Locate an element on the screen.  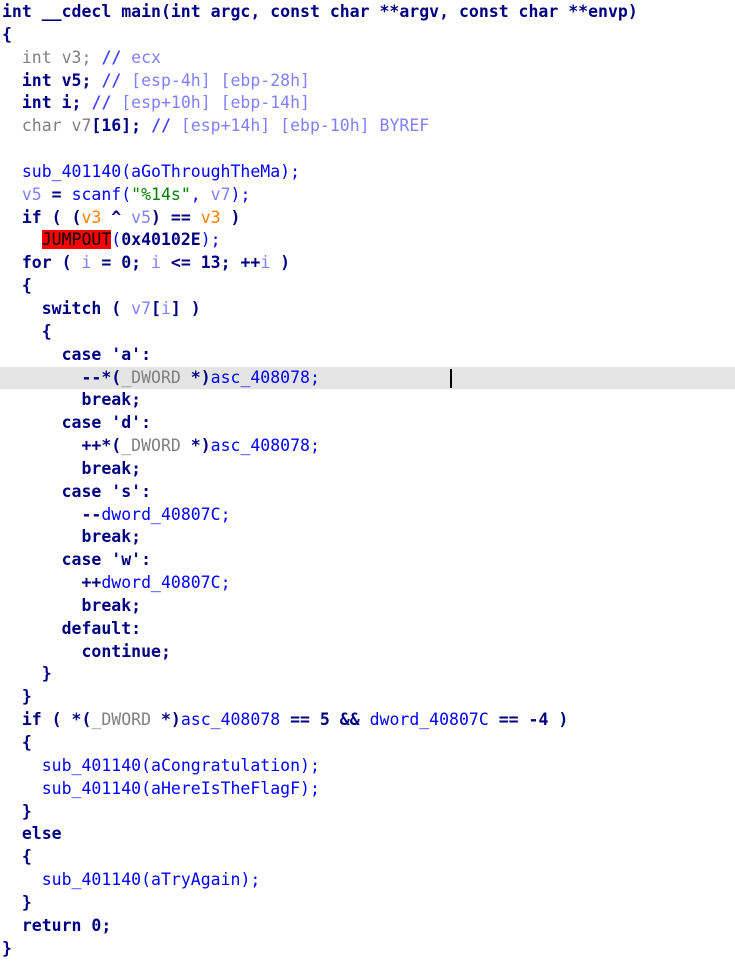
code-token: ; is located at coordinates (314, 377).